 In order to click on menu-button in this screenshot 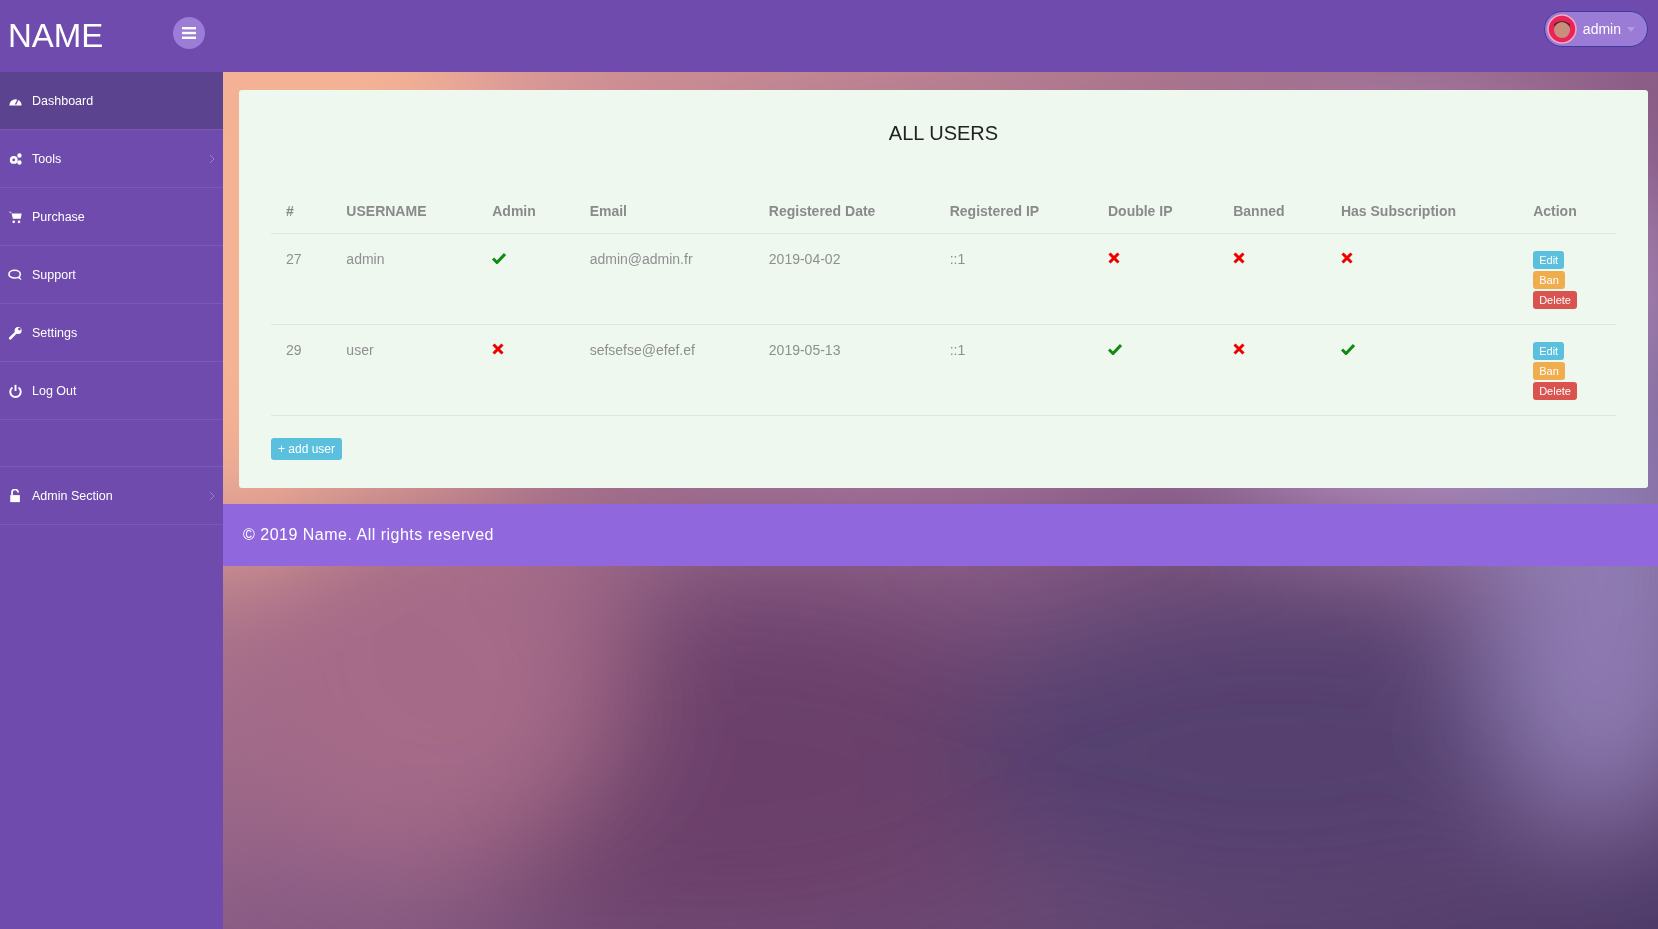, I will do `click(189, 33)`.